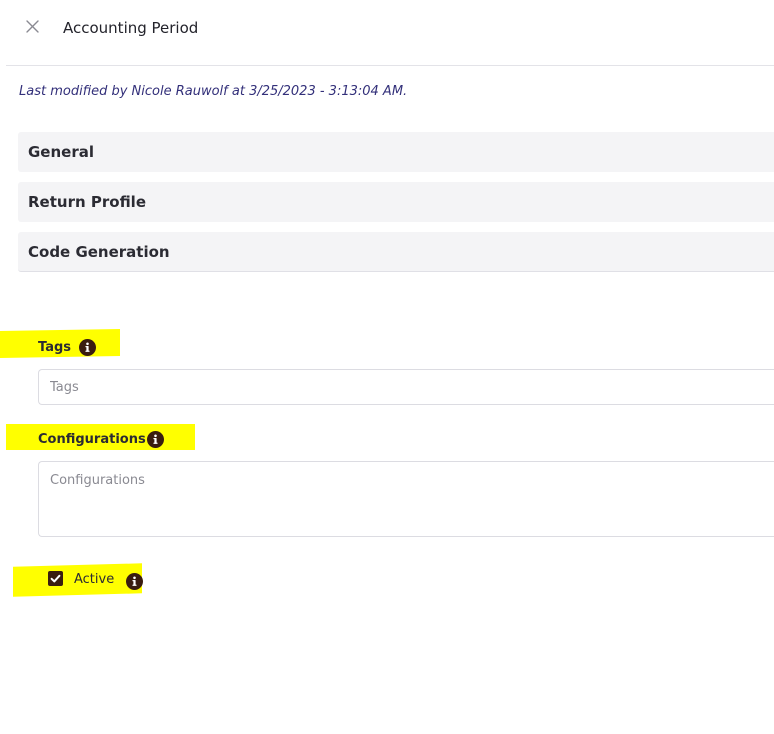 Image resolution: width=774 pixels, height=734 pixels. I want to click on tags-label: Tags, so click(55, 347).